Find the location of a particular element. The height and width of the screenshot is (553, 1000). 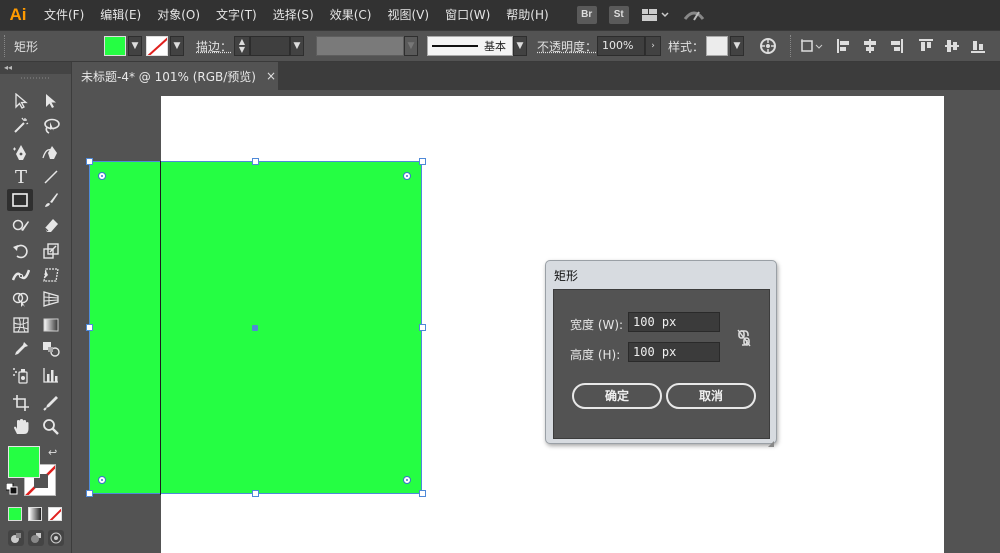

align-top-icon is located at coordinates (926, 46).